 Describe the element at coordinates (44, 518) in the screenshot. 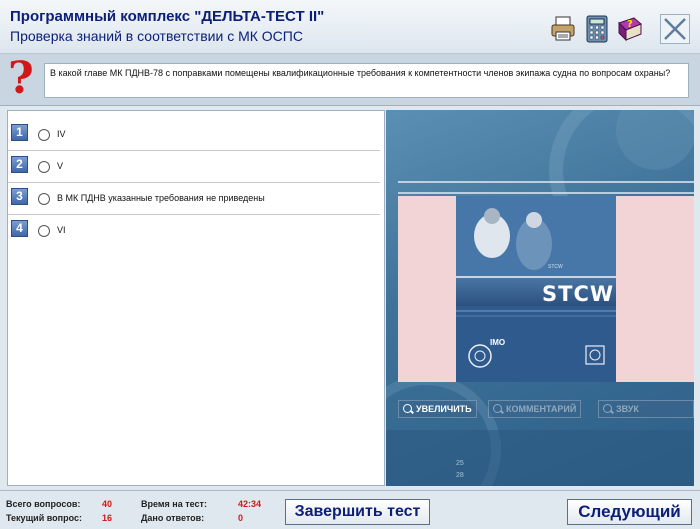

I see `current-question-label: Текущий вопрос:` at that location.